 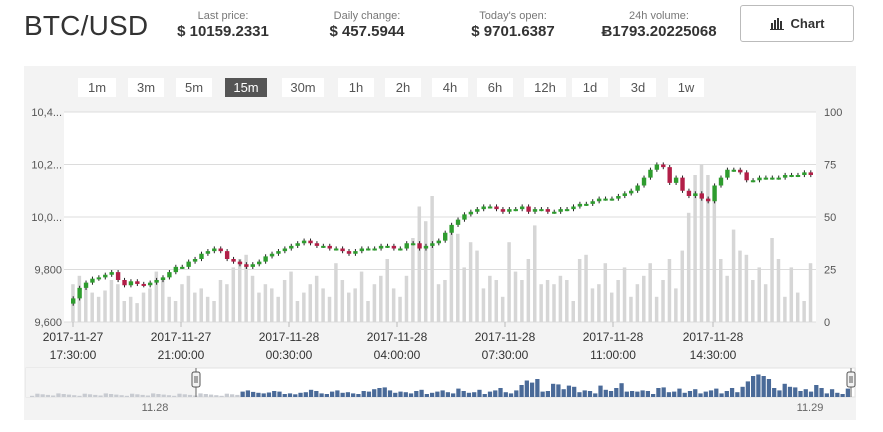 I want to click on todays-open-label: Today's open:, so click(x=513, y=16).